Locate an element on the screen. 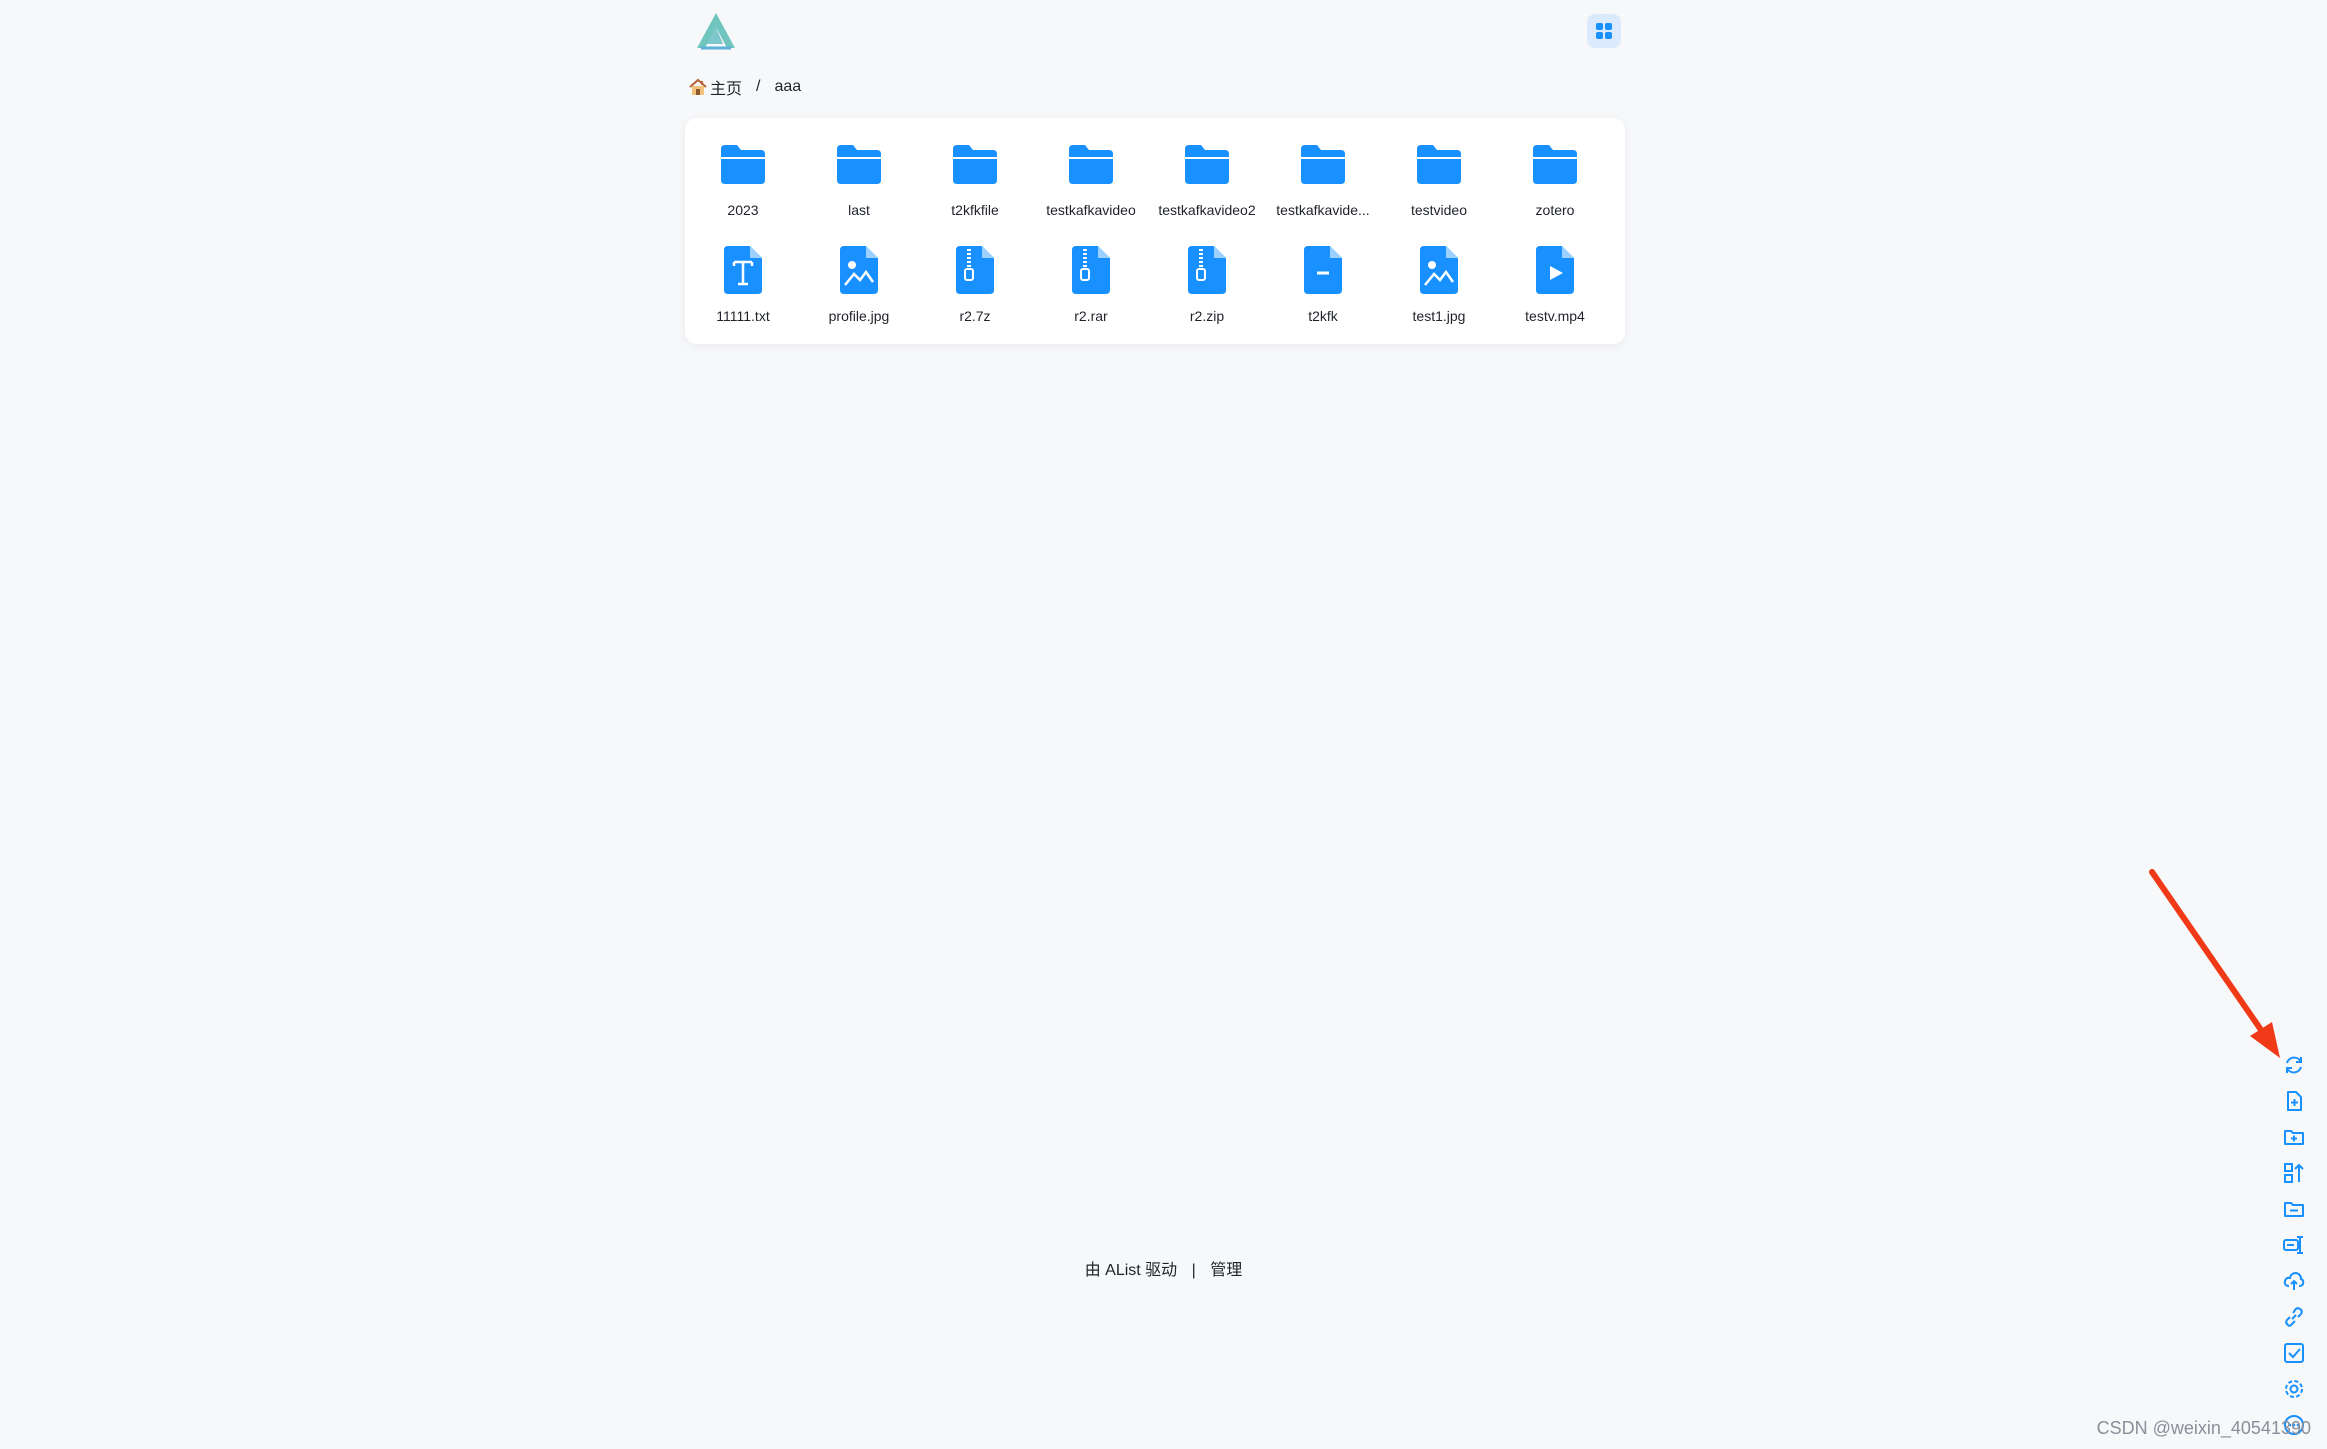 The height and width of the screenshot is (1449, 2327). file-name: r2.rar is located at coordinates (1091, 316).